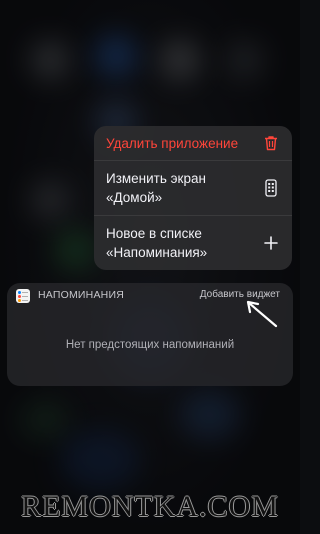 The width and height of the screenshot is (320, 534). Describe the element at coordinates (271, 243) in the screenshot. I see `plus-icon` at that location.